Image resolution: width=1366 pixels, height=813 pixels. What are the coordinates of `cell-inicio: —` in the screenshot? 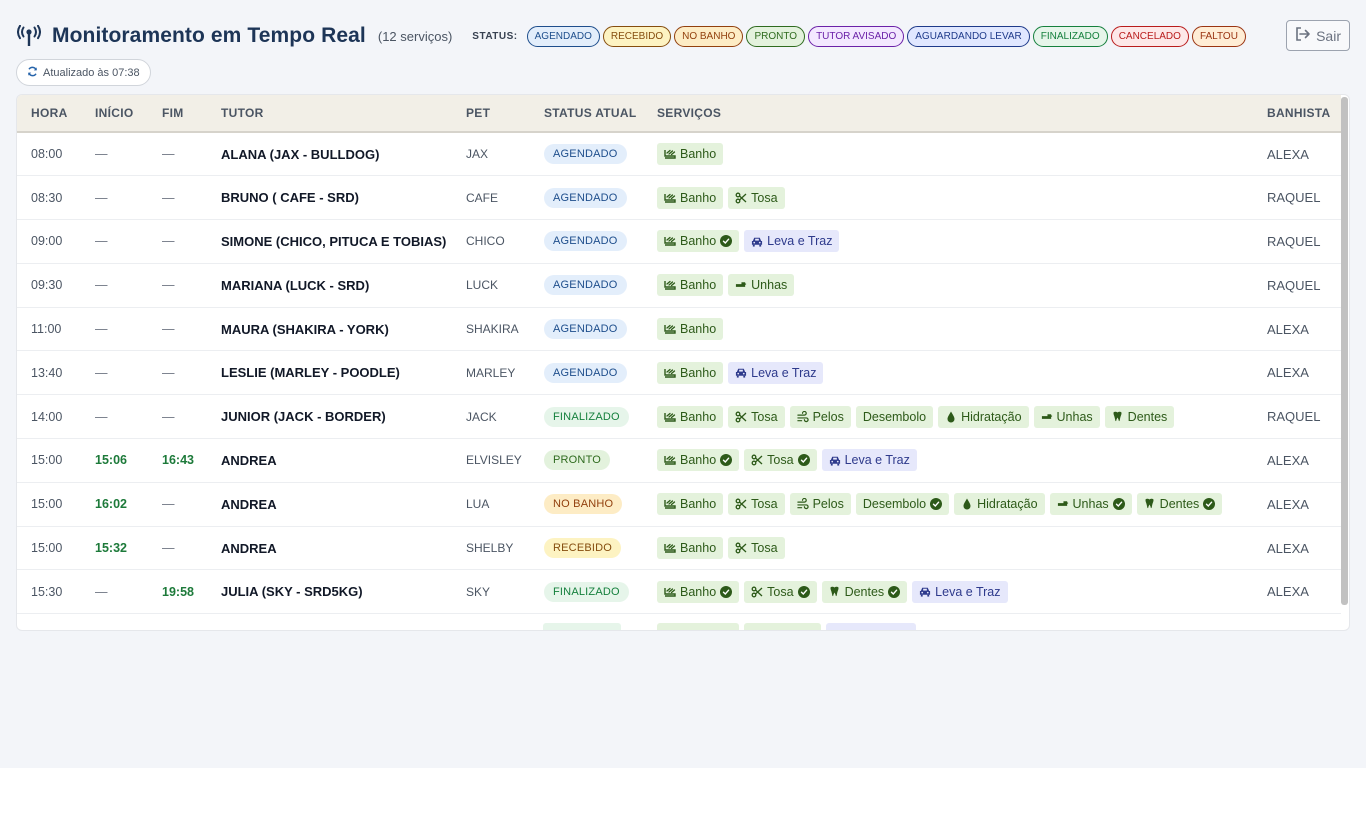 It's located at (101, 416).